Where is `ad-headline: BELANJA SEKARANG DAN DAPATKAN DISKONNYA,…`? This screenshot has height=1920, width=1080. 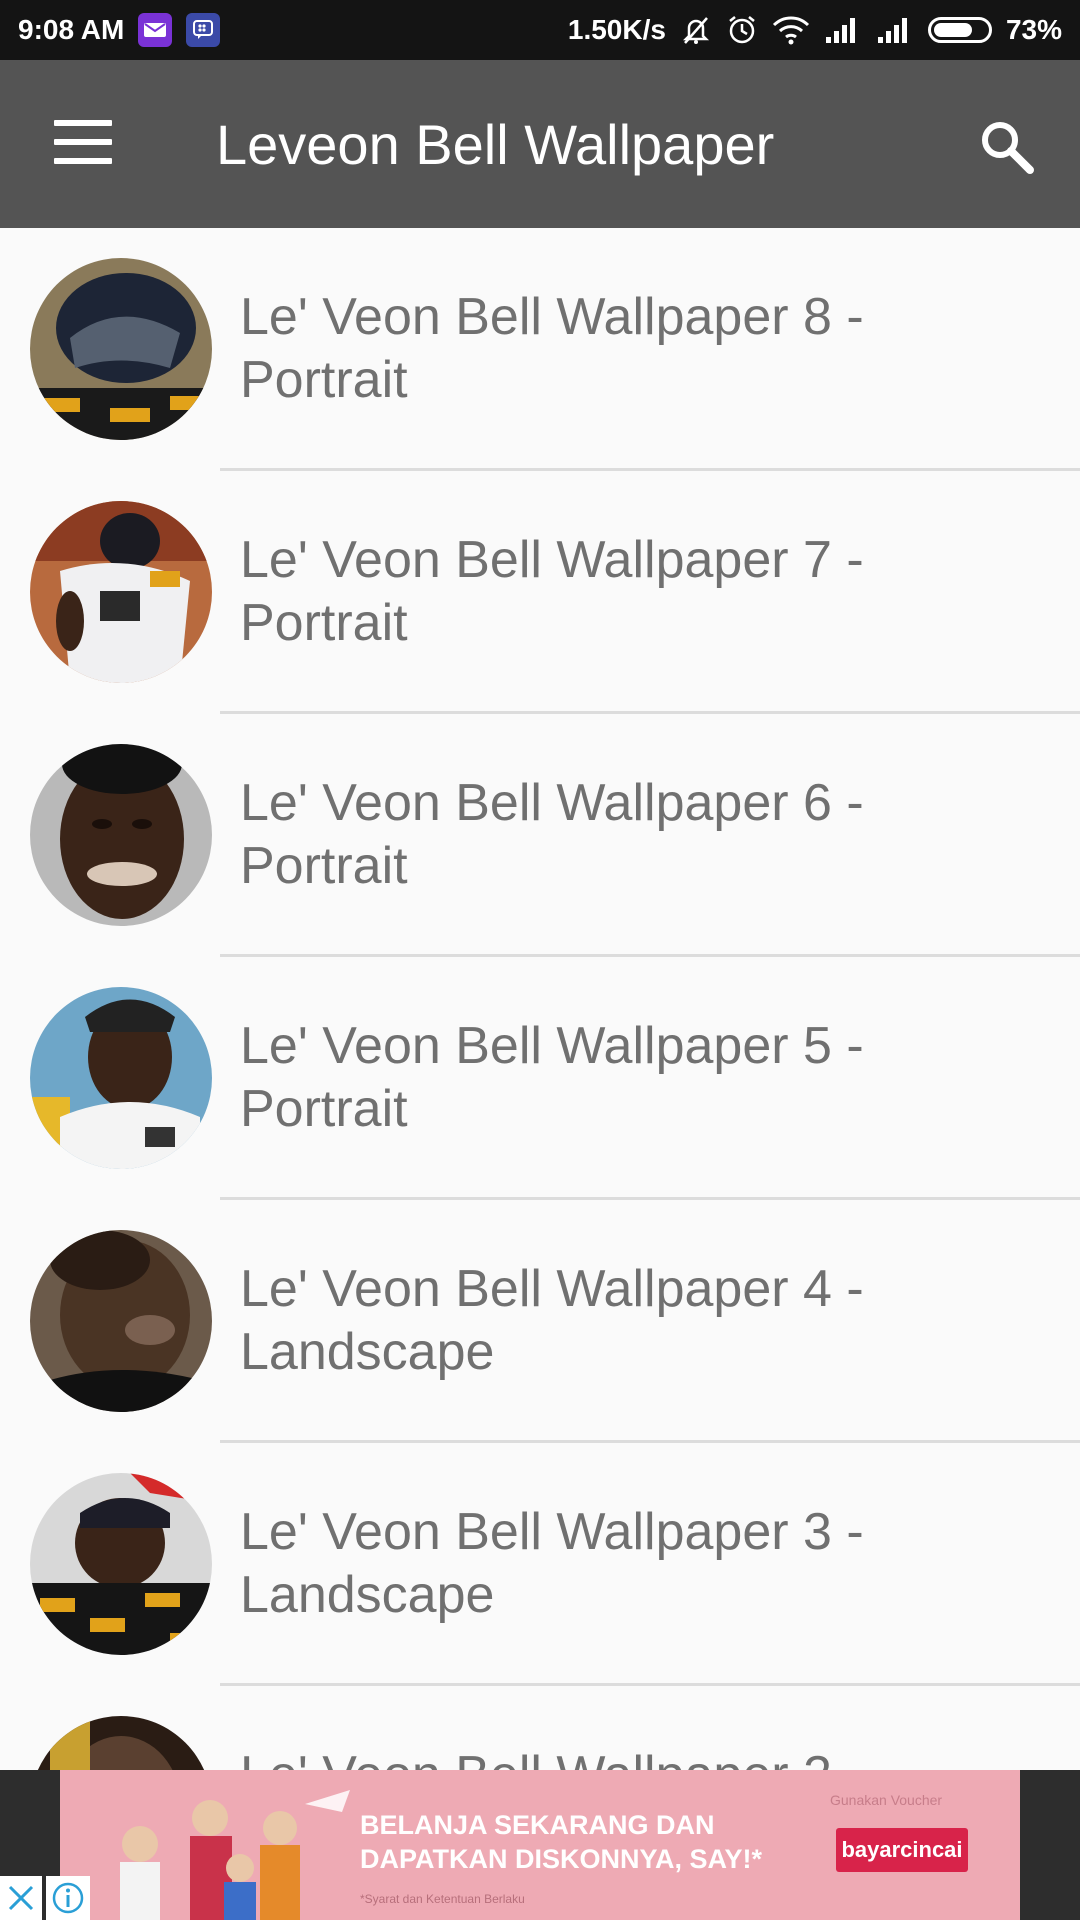
ad-headline: BELANJA SEKARANG DAN DAPATKAN DISKONNYA,… is located at coordinates (585, 1842).